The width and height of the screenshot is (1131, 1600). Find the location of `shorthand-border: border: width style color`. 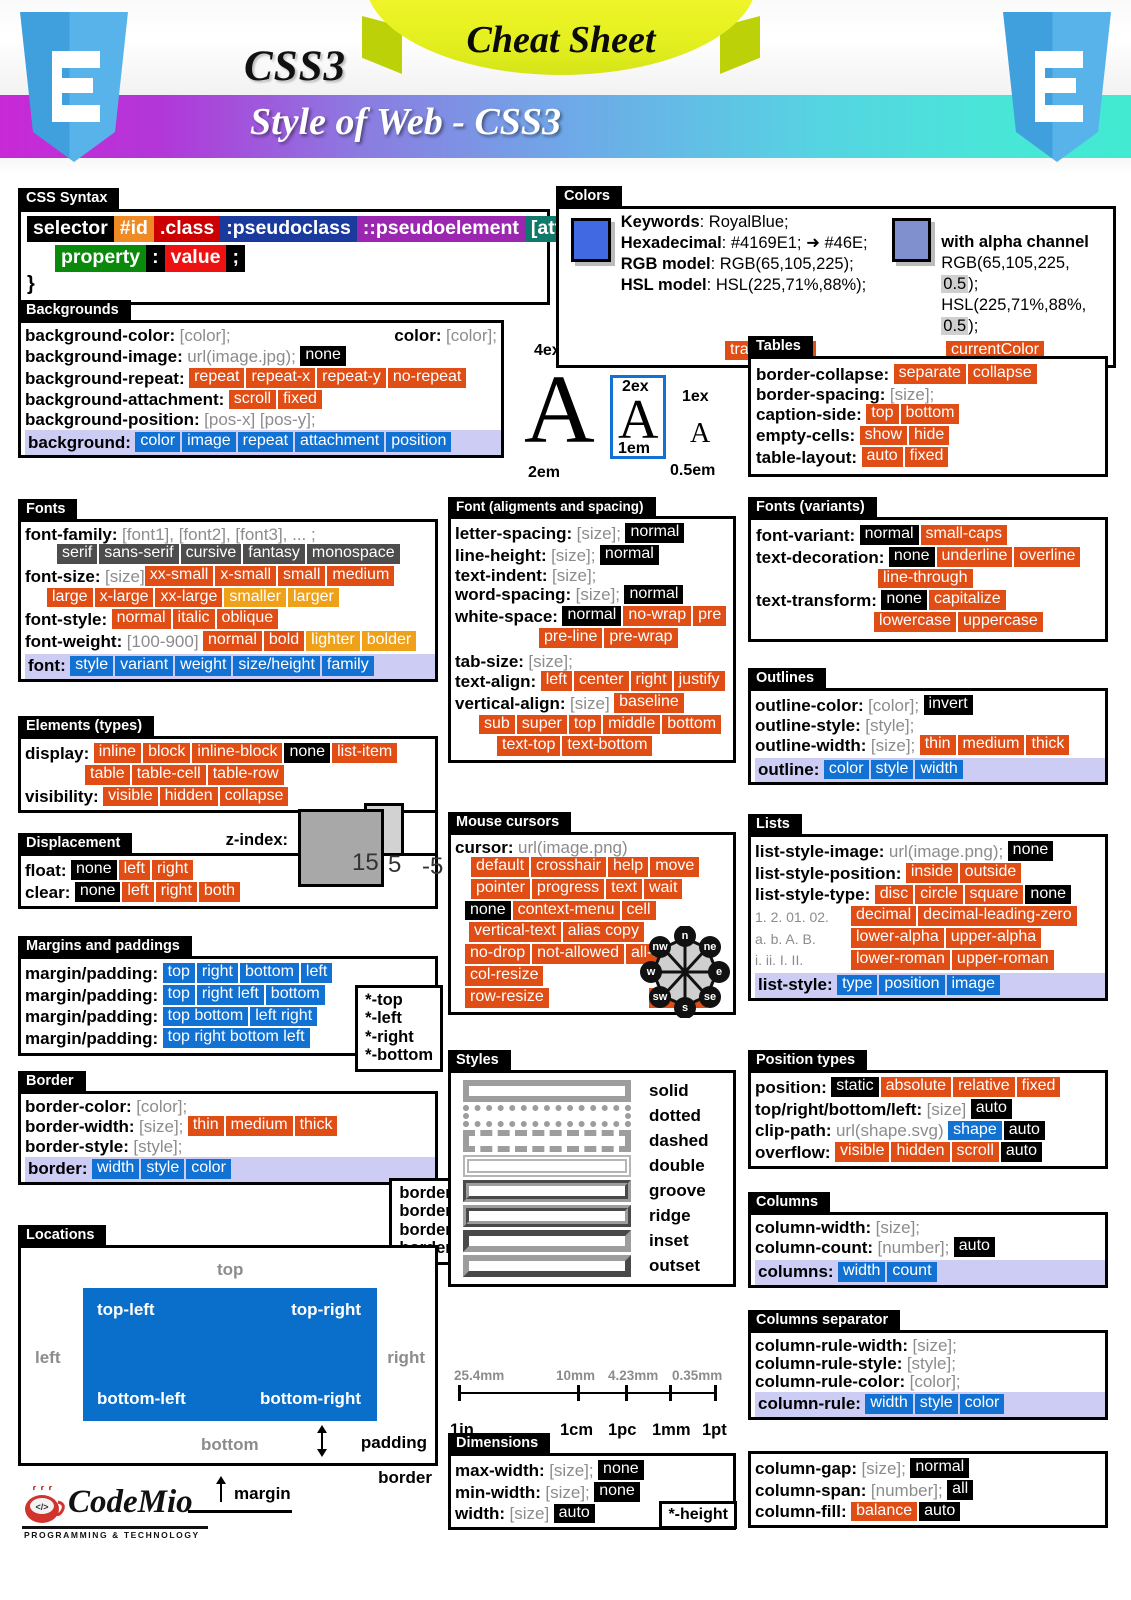

shorthand-border: border: width style color is located at coordinates (230, 1169).